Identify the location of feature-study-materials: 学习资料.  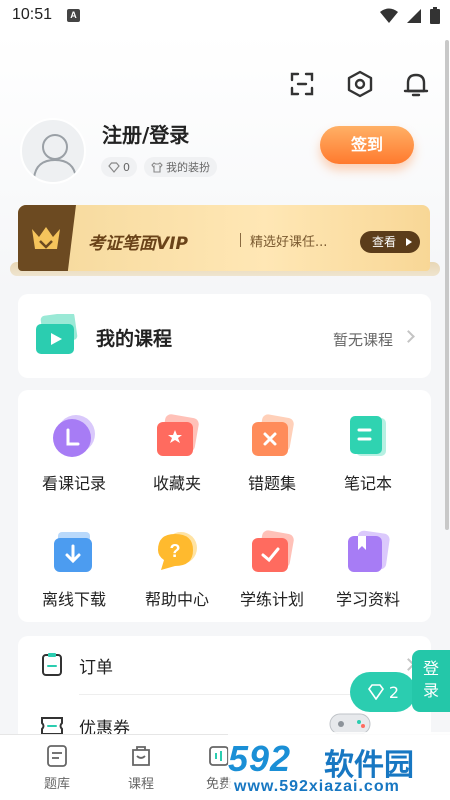
(368, 558).